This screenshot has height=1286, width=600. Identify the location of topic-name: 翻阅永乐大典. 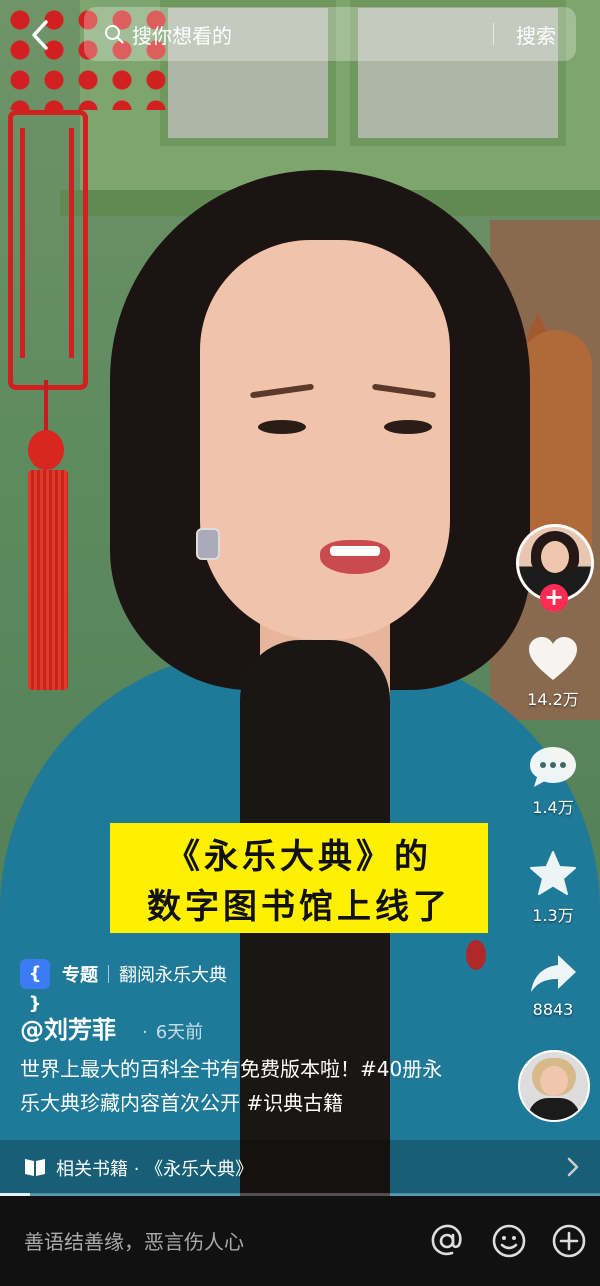
(173, 975).